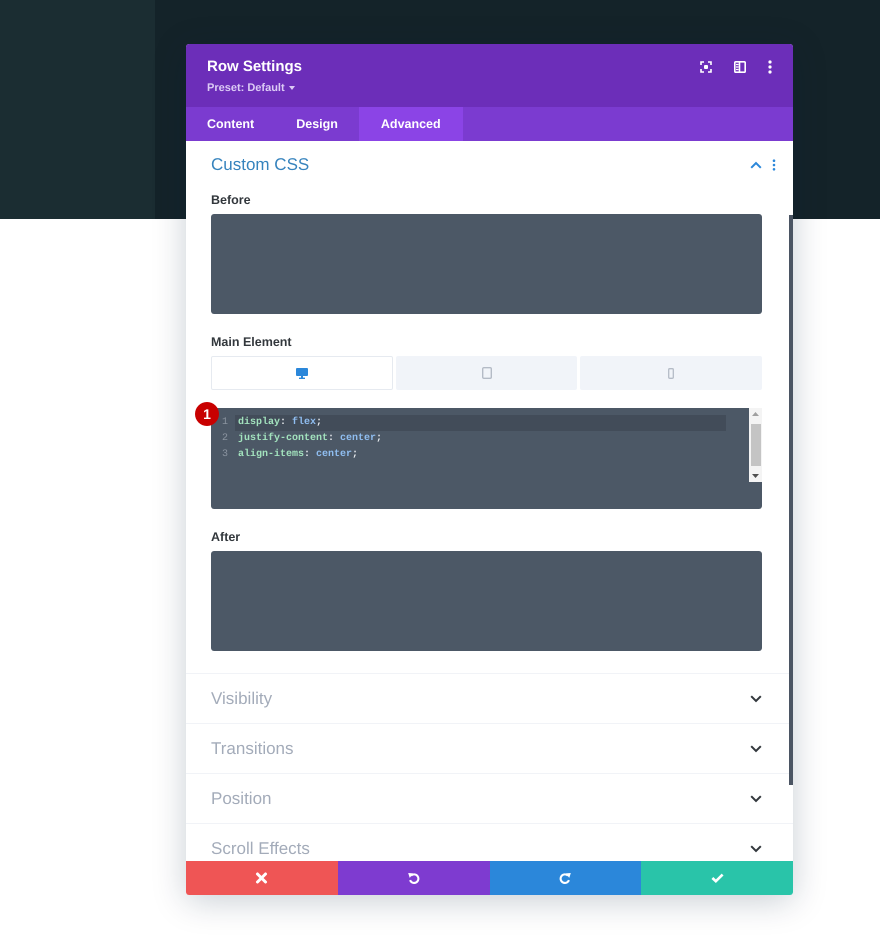 Image resolution: width=880 pixels, height=936 pixels. I want to click on scrollbar, so click(755, 445).